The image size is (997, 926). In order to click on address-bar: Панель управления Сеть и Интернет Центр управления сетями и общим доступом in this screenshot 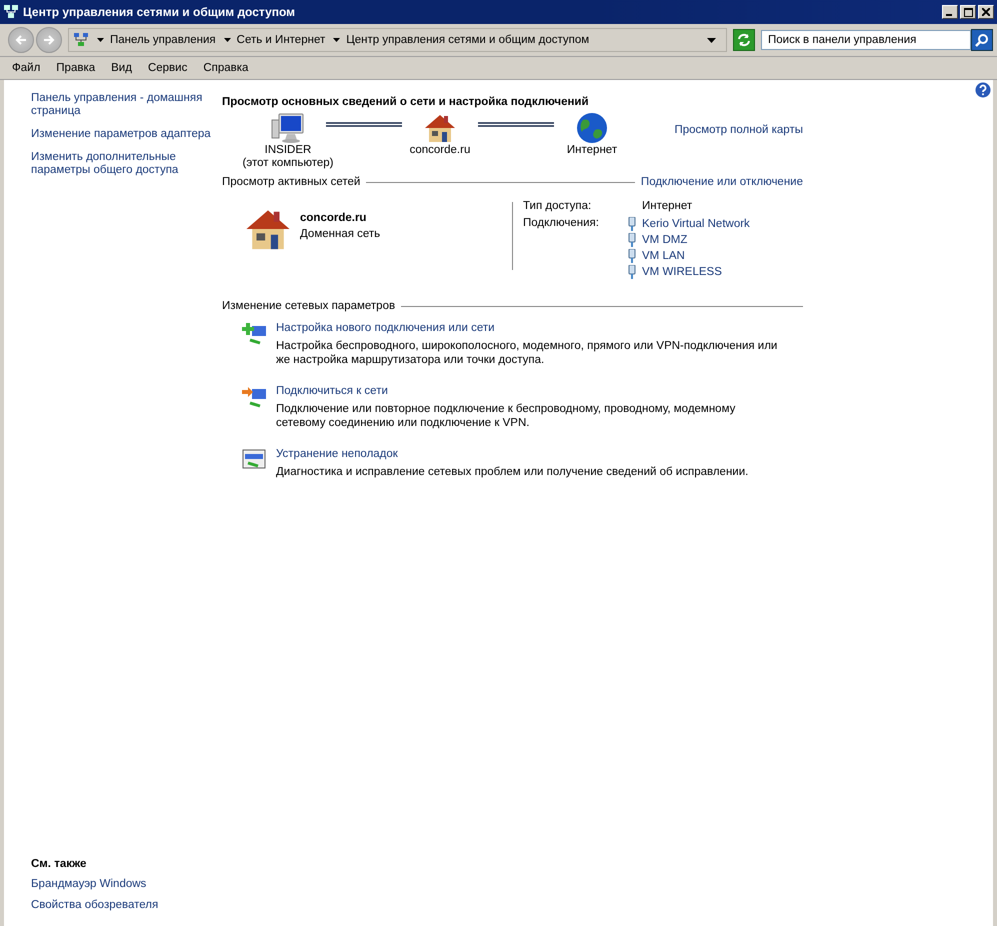, I will do `click(397, 40)`.